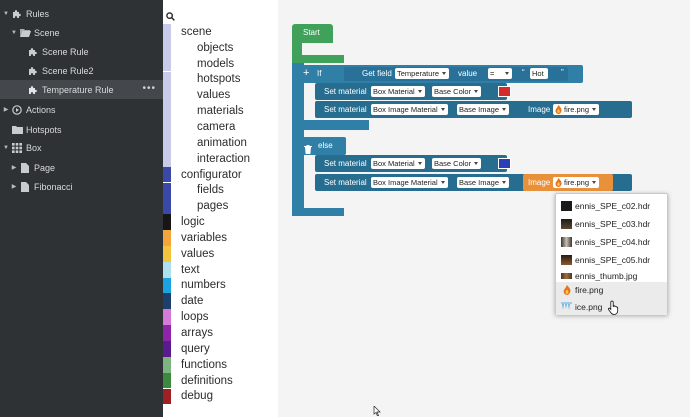  Describe the element at coordinates (589, 306) in the screenshot. I see `menu-item-label: ice.png` at that location.